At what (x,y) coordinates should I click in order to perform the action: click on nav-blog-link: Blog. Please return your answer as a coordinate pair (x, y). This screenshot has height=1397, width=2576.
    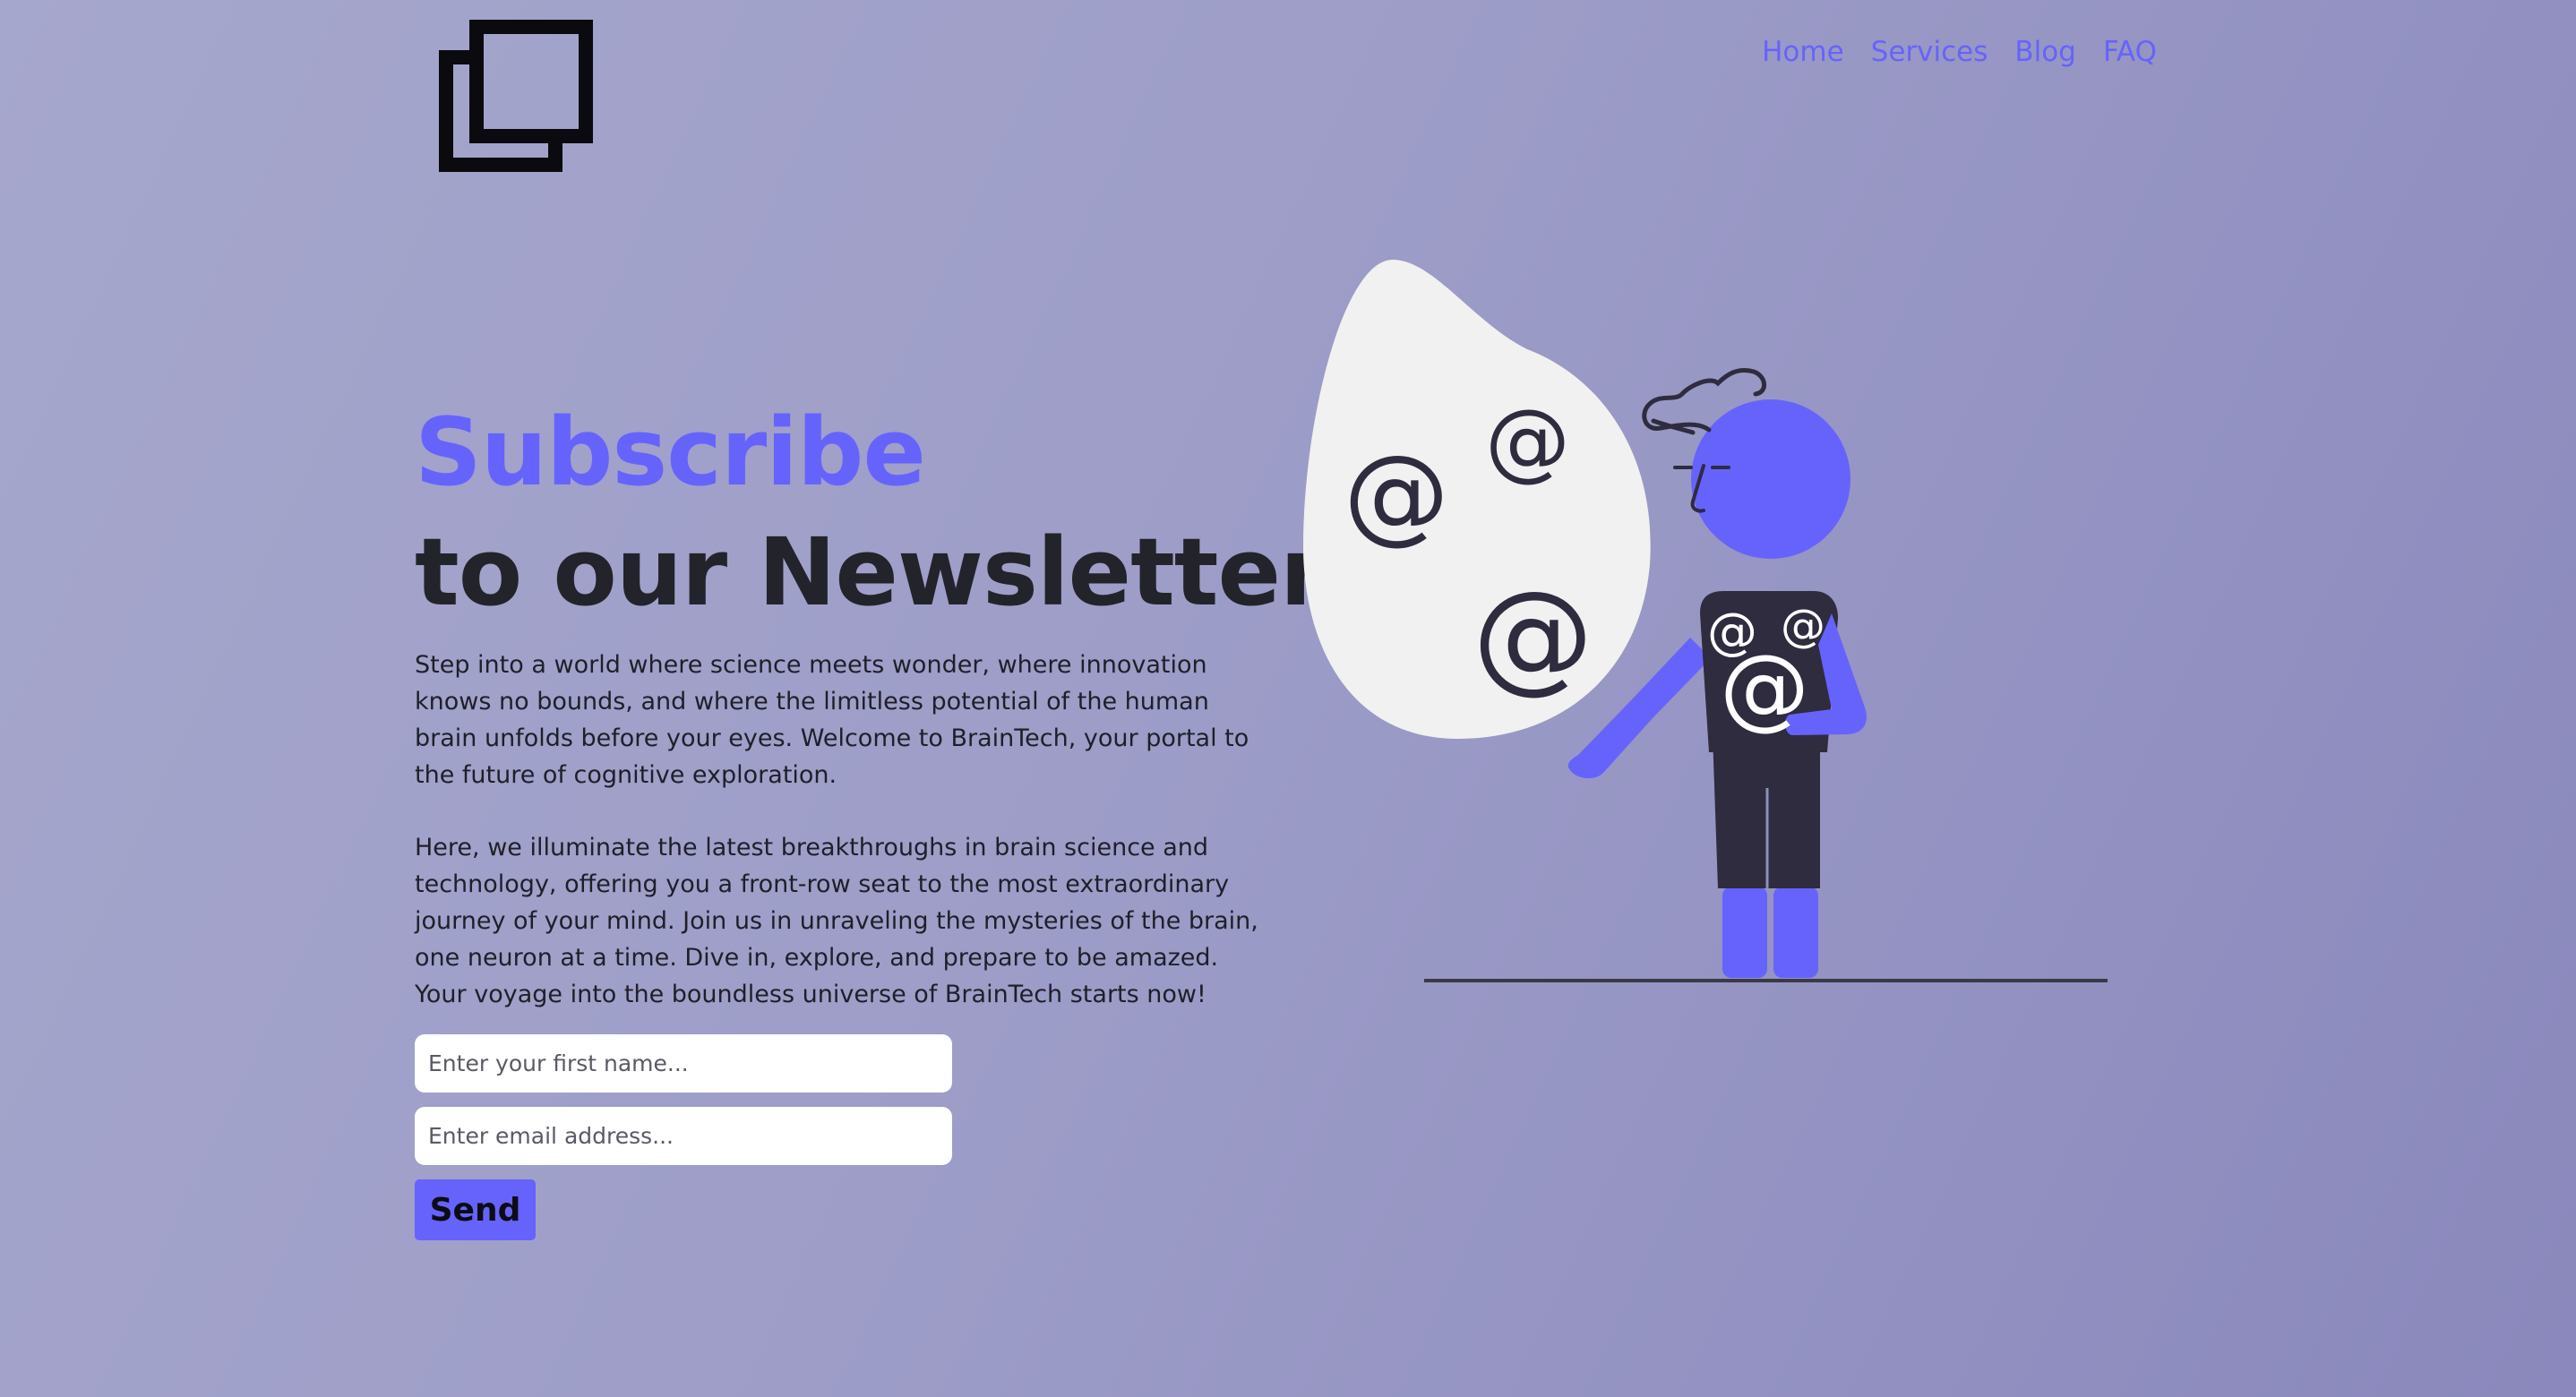
    Looking at the image, I should click on (2045, 52).